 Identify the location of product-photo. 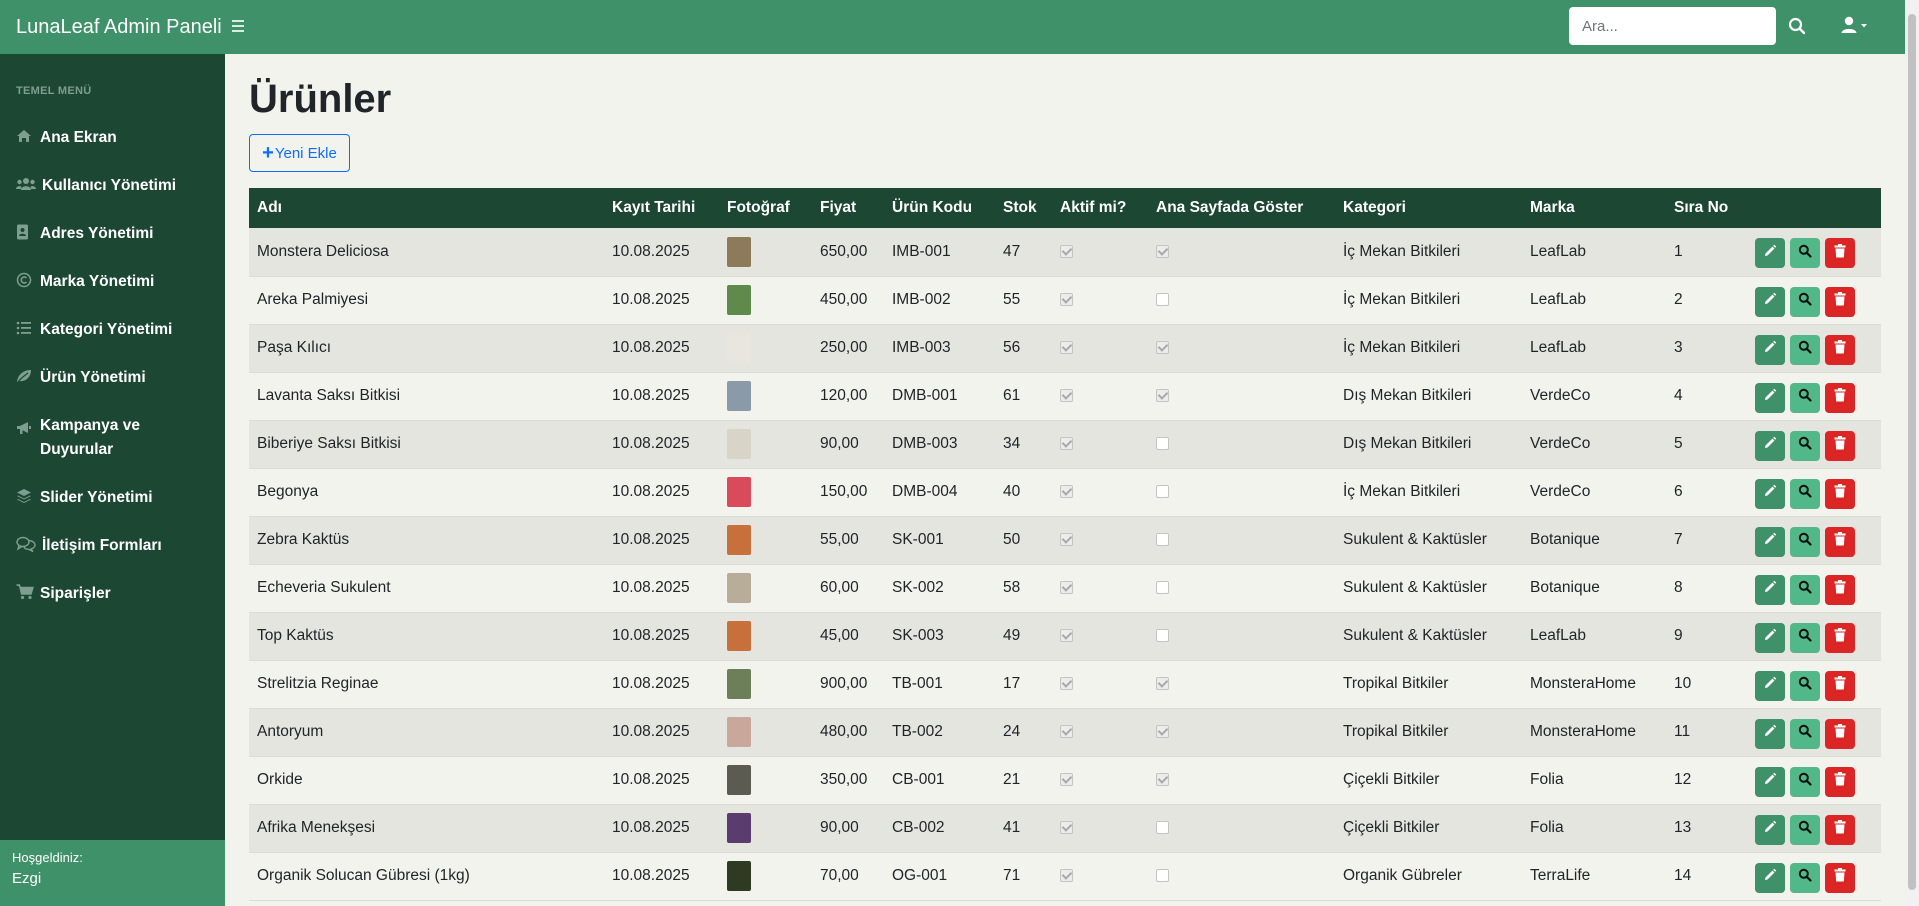
(739, 732).